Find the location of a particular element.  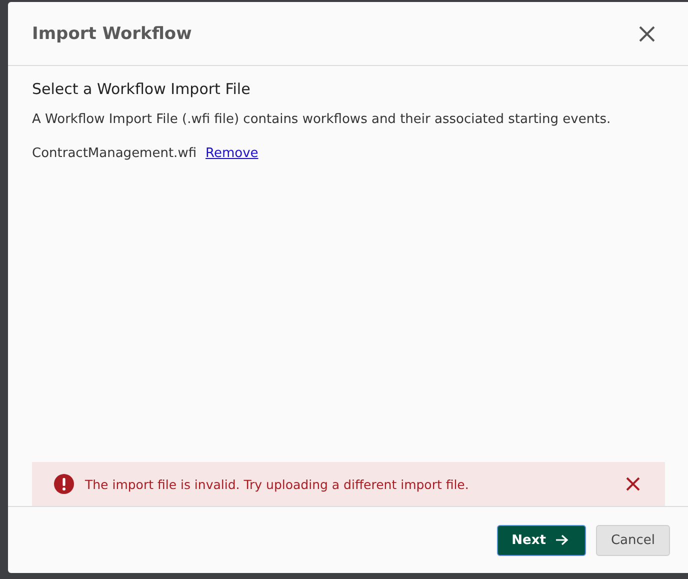

description-text: A Workflow Import File (.wfi file) contains workflows and their associated starting events. is located at coordinates (322, 119).